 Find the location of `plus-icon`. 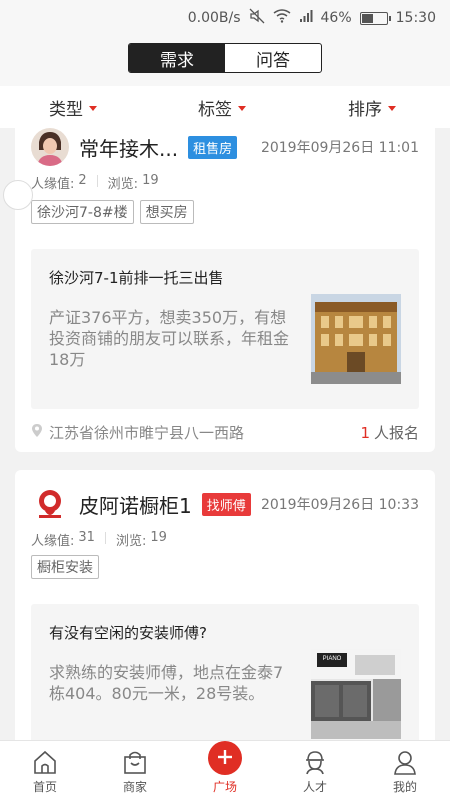

plus-icon is located at coordinates (225, 758).